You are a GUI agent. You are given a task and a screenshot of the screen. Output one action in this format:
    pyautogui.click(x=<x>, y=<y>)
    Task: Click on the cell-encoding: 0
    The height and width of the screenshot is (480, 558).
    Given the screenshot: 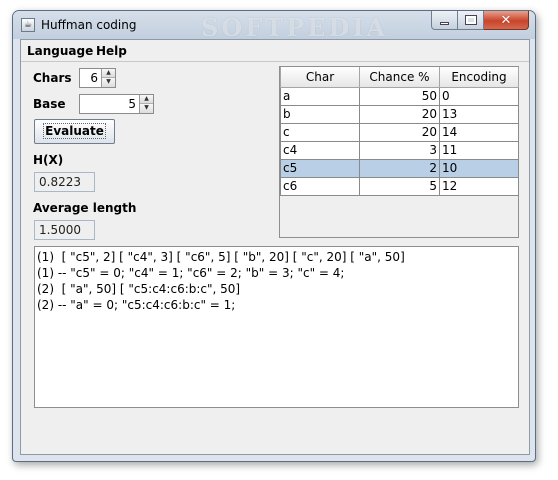 What is the action you would take?
    pyautogui.click(x=479, y=96)
    